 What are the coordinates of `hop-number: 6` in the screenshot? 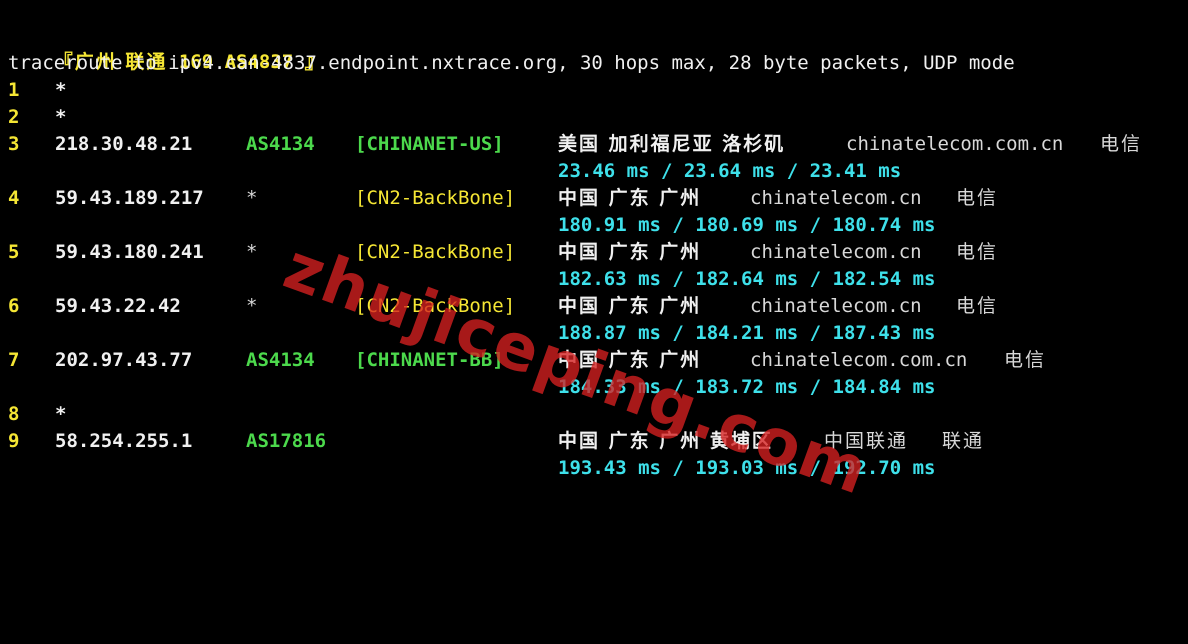 It's located at (14, 306).